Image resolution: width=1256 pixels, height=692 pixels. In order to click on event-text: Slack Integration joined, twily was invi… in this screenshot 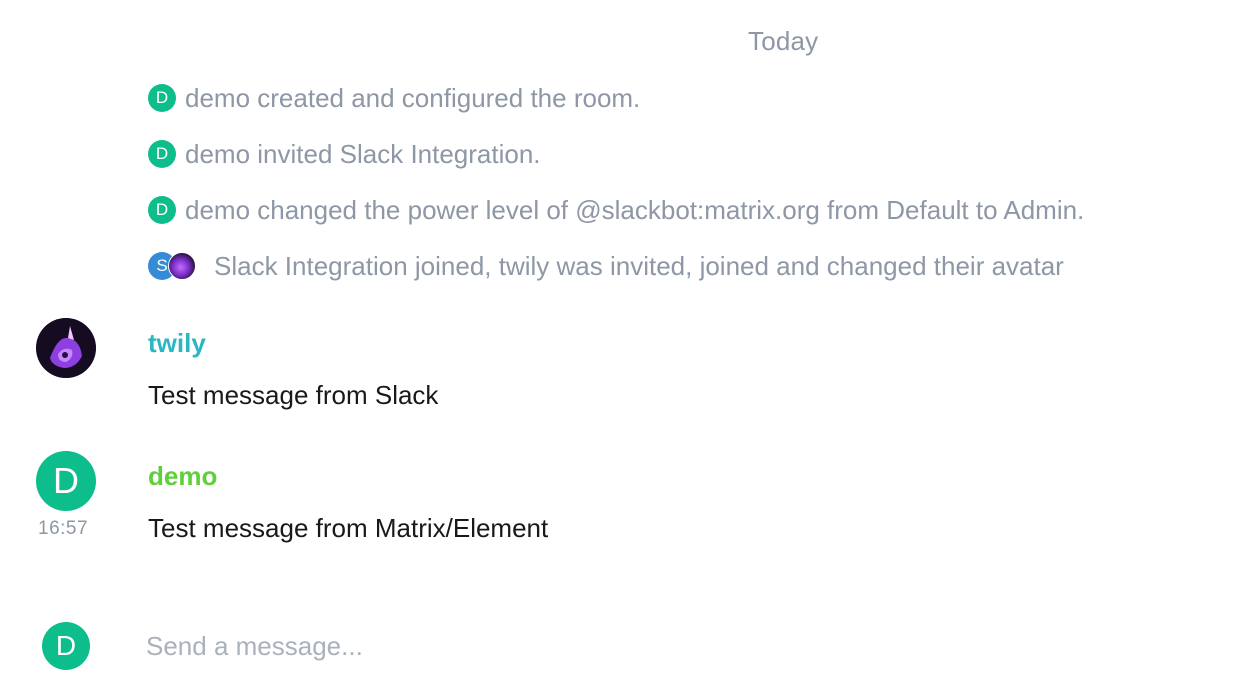, I will do `click(639, 265)`.